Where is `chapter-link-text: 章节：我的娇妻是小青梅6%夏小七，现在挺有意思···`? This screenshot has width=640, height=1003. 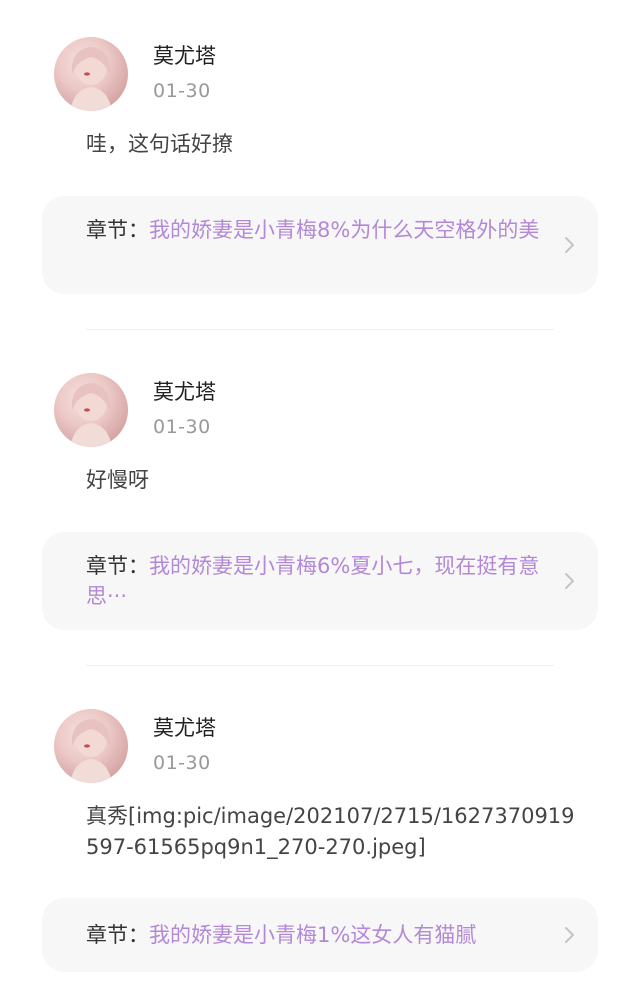
chapter-link-text: 章节：我的娇妻是小青梅6%夏小七，现在挺有意思··· is located at coordinates (321, 581).